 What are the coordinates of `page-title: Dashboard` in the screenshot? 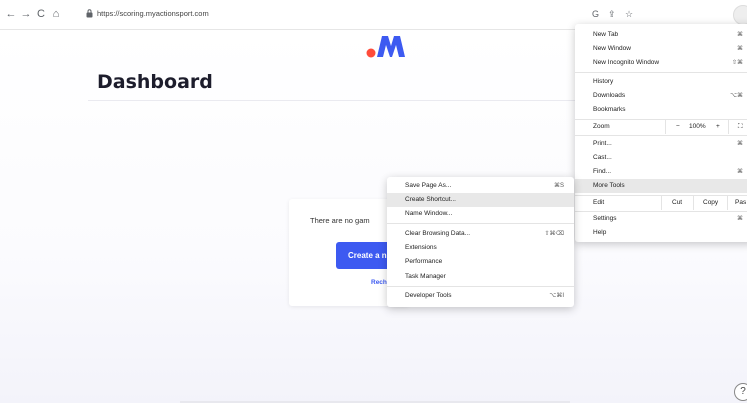 It's located at (155, 82).